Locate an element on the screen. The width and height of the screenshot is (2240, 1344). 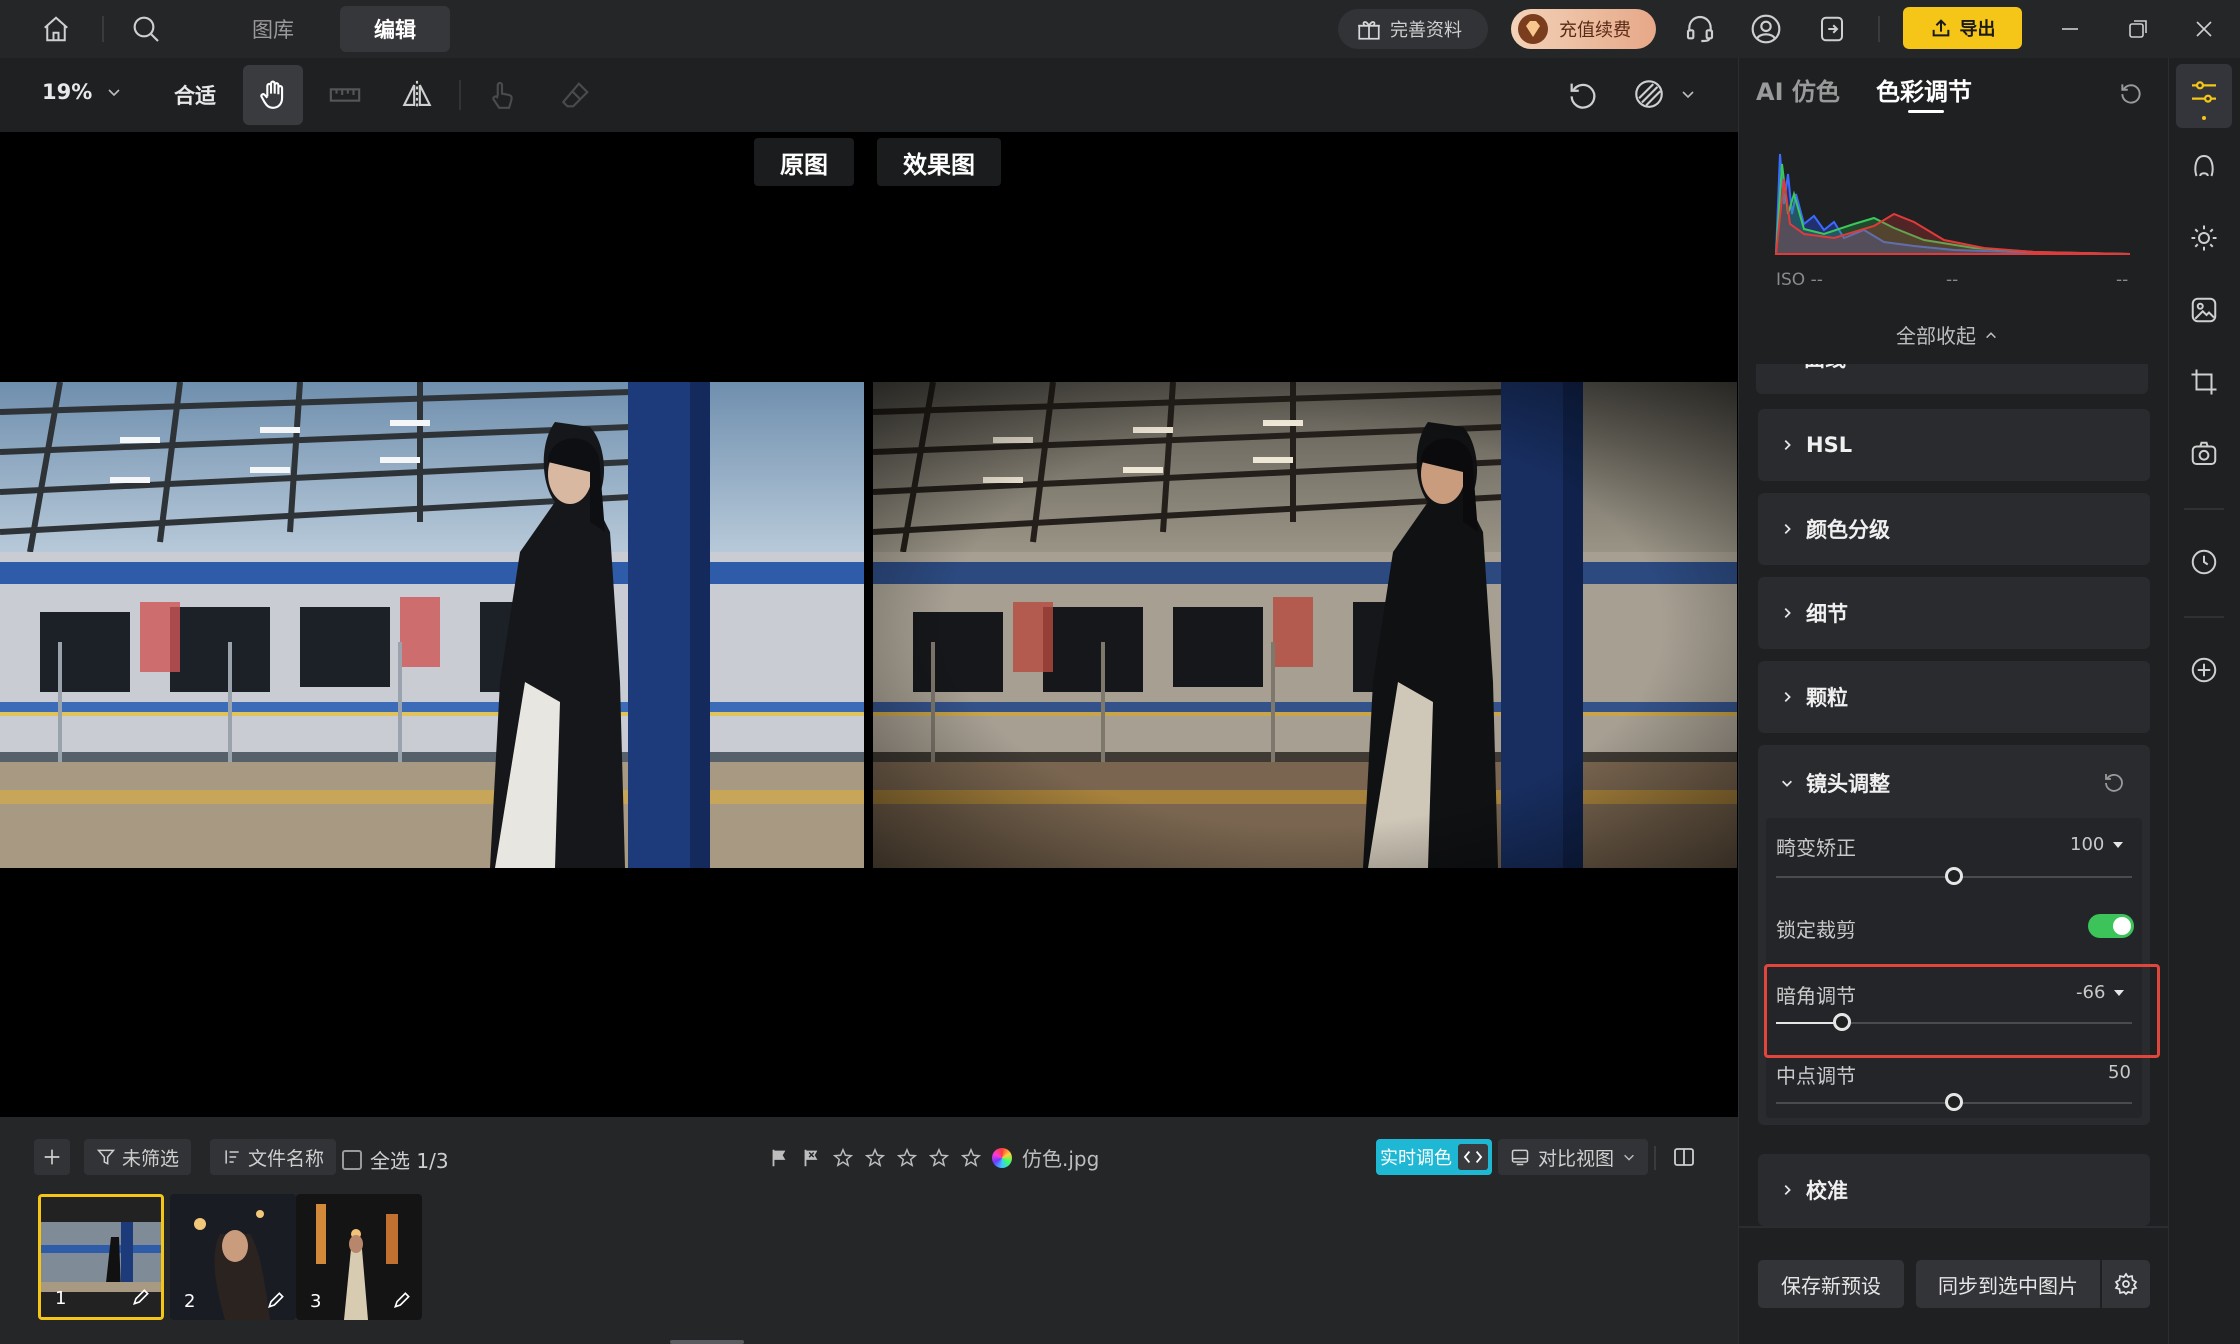
filmstrip-scrollbar is located at coordinates (707, 1342).